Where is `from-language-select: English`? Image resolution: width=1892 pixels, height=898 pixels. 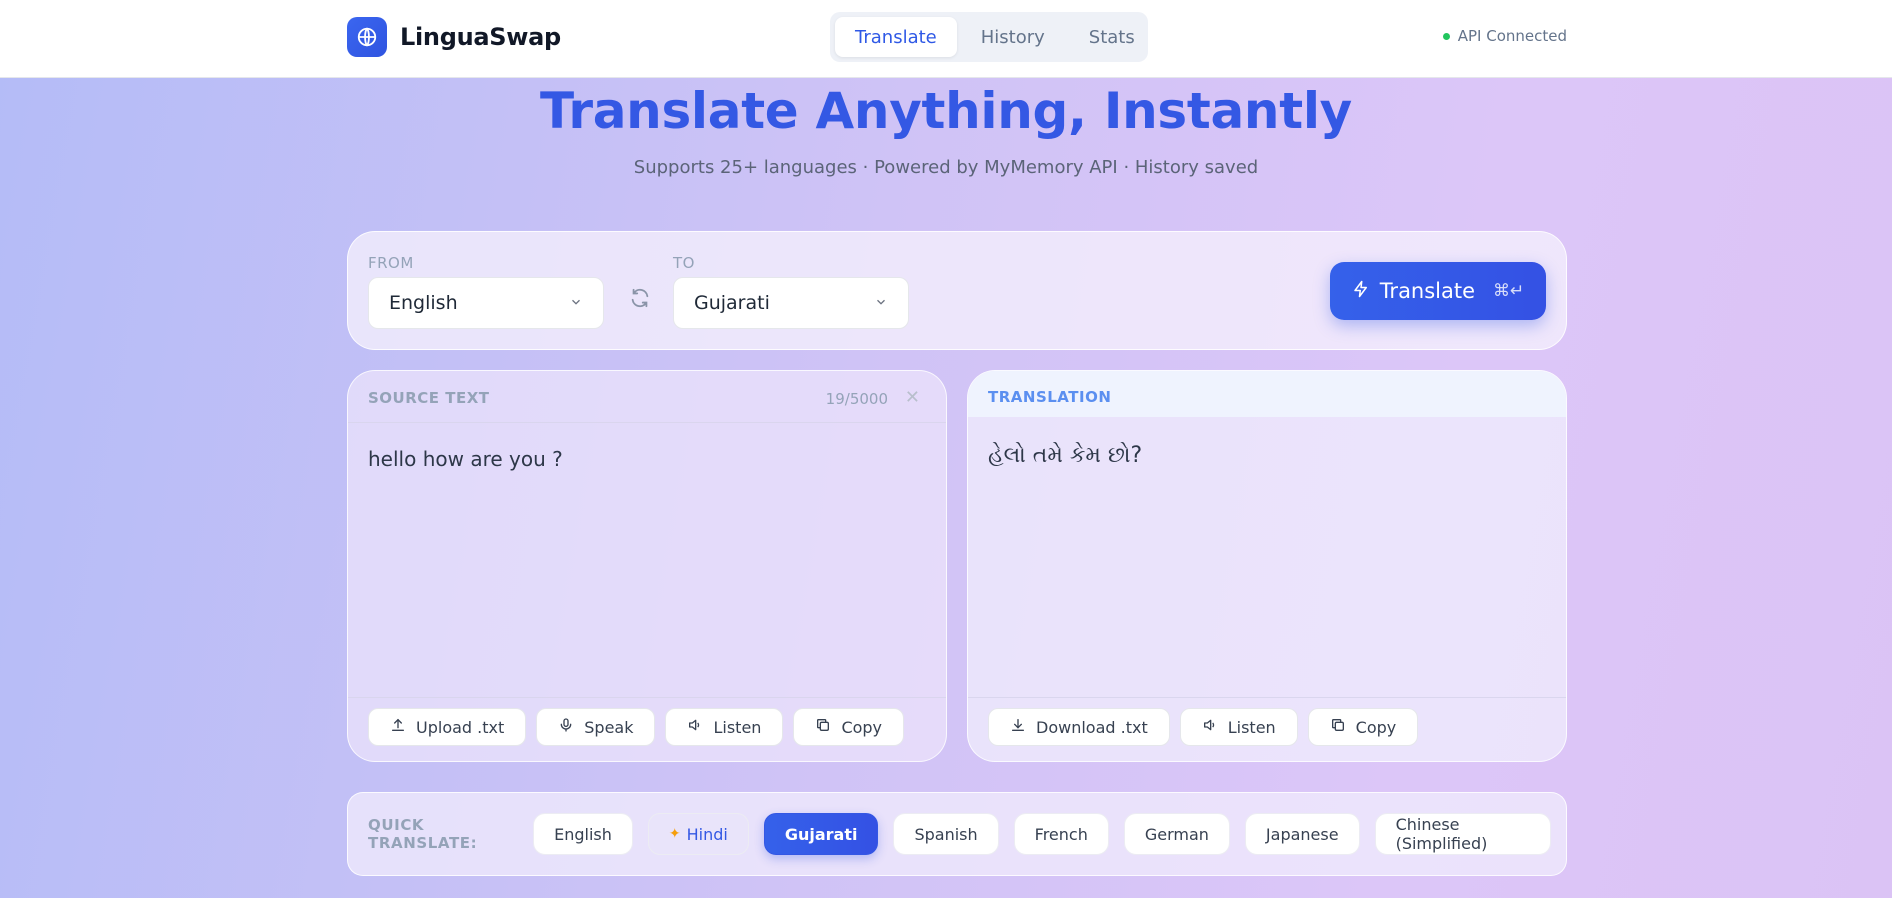 from-language-select: English is located at coordinates (486, 303).